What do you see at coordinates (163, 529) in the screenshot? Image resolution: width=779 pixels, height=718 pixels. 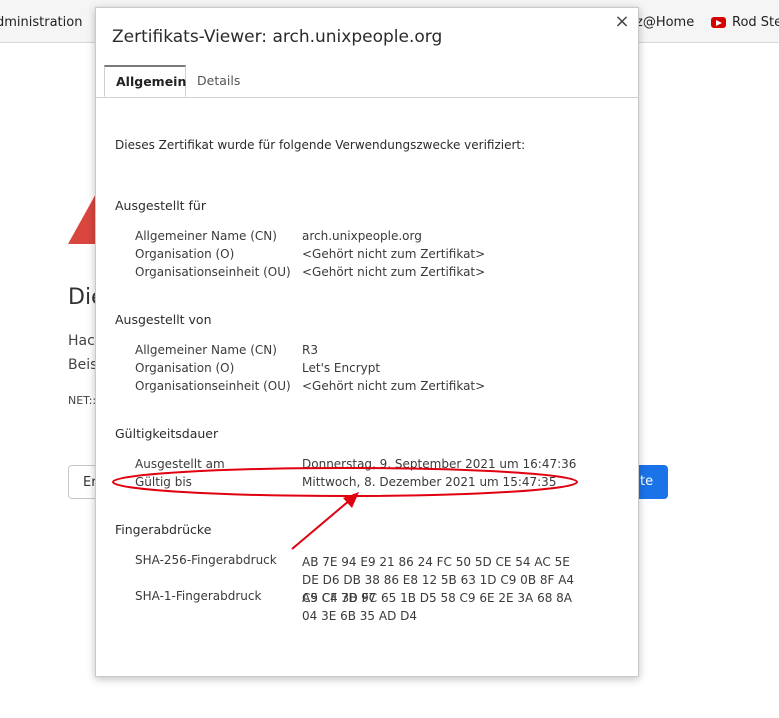 I see `fingerprints-heading: Fingerabdrücke` at bounding box center [163, 529].